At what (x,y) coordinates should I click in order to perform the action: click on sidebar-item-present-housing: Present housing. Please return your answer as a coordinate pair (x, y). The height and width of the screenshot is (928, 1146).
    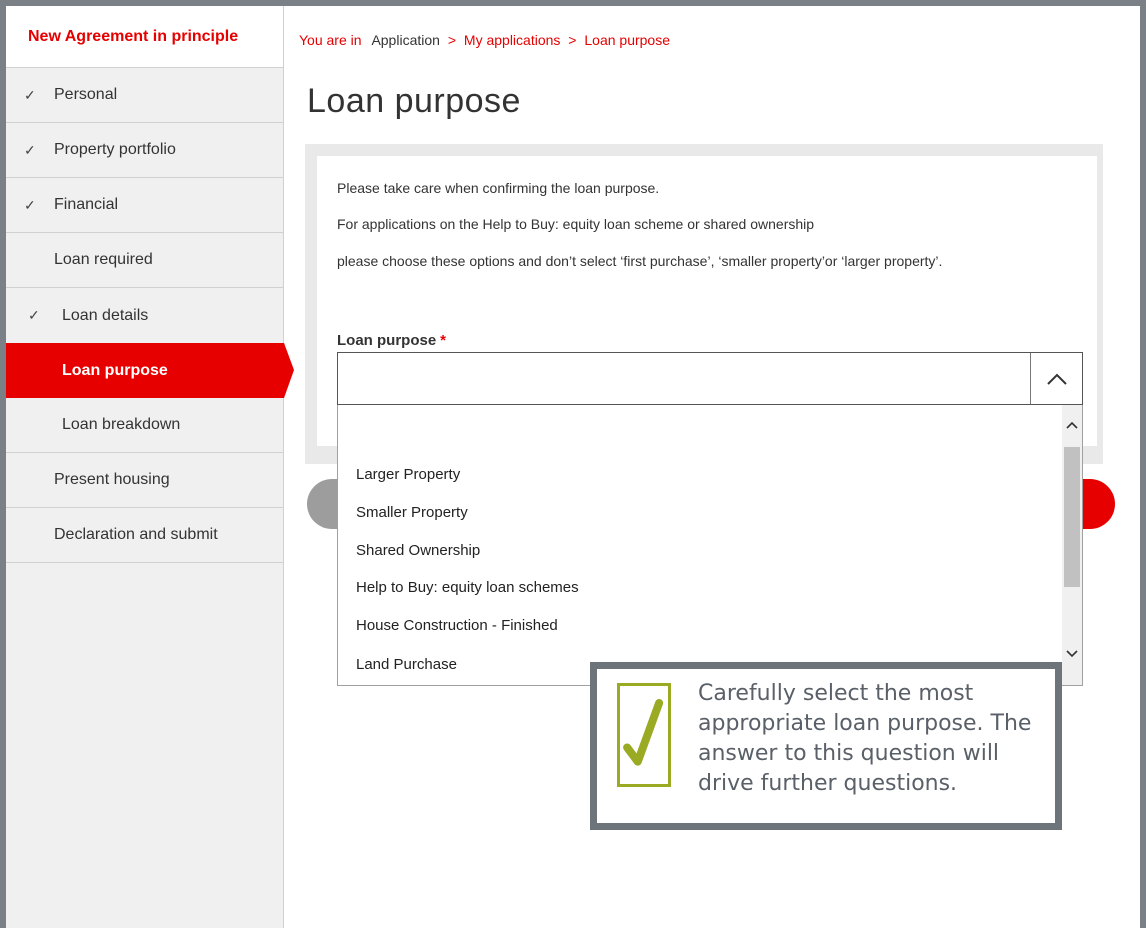
    Looking at the image, I should click on (144, 480).